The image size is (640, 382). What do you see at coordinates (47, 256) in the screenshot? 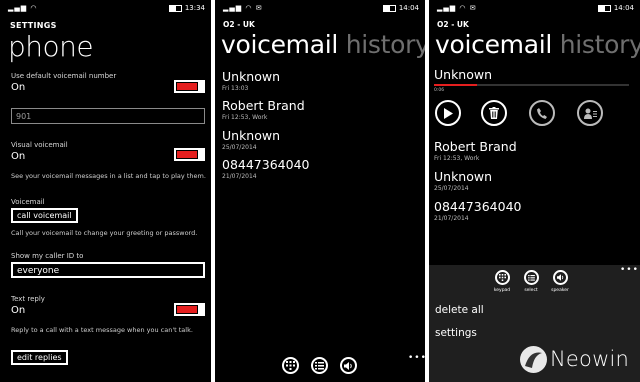
I see `caller-id-label: Show my caller ID to` at bounding box center [47, 256].